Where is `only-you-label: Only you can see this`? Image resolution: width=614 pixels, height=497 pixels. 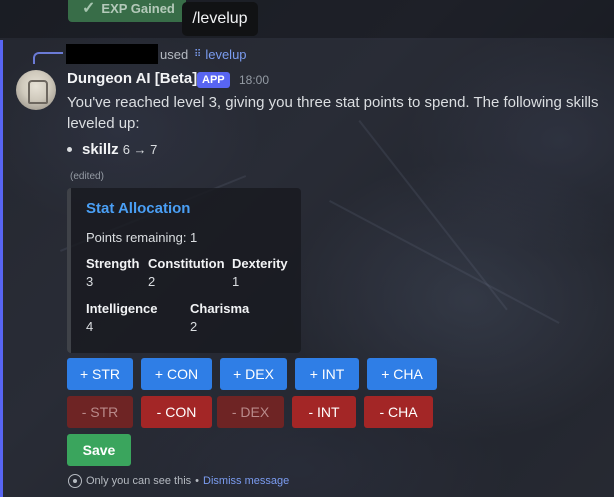 only-you-label: Only you can see this is located at coordinates (139, 481).